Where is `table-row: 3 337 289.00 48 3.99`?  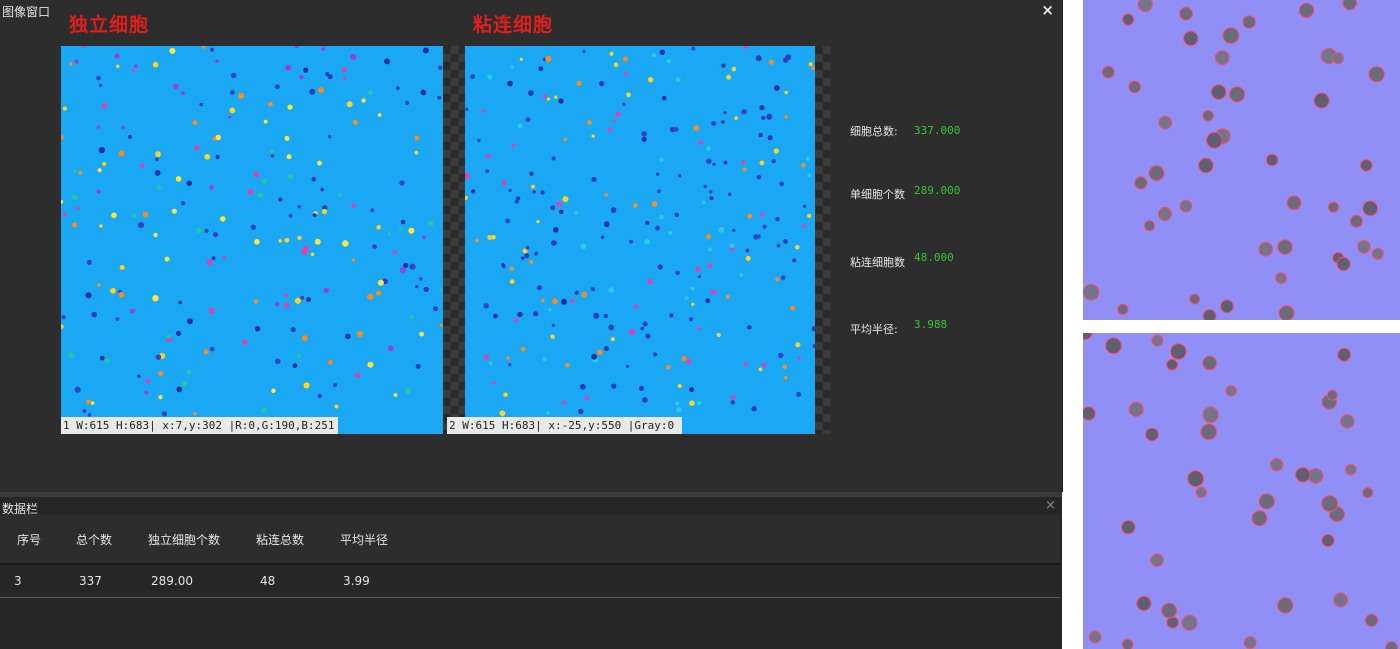
table-row: 3 337 289.00 48 3.99 is located at coordinates (530, 581).